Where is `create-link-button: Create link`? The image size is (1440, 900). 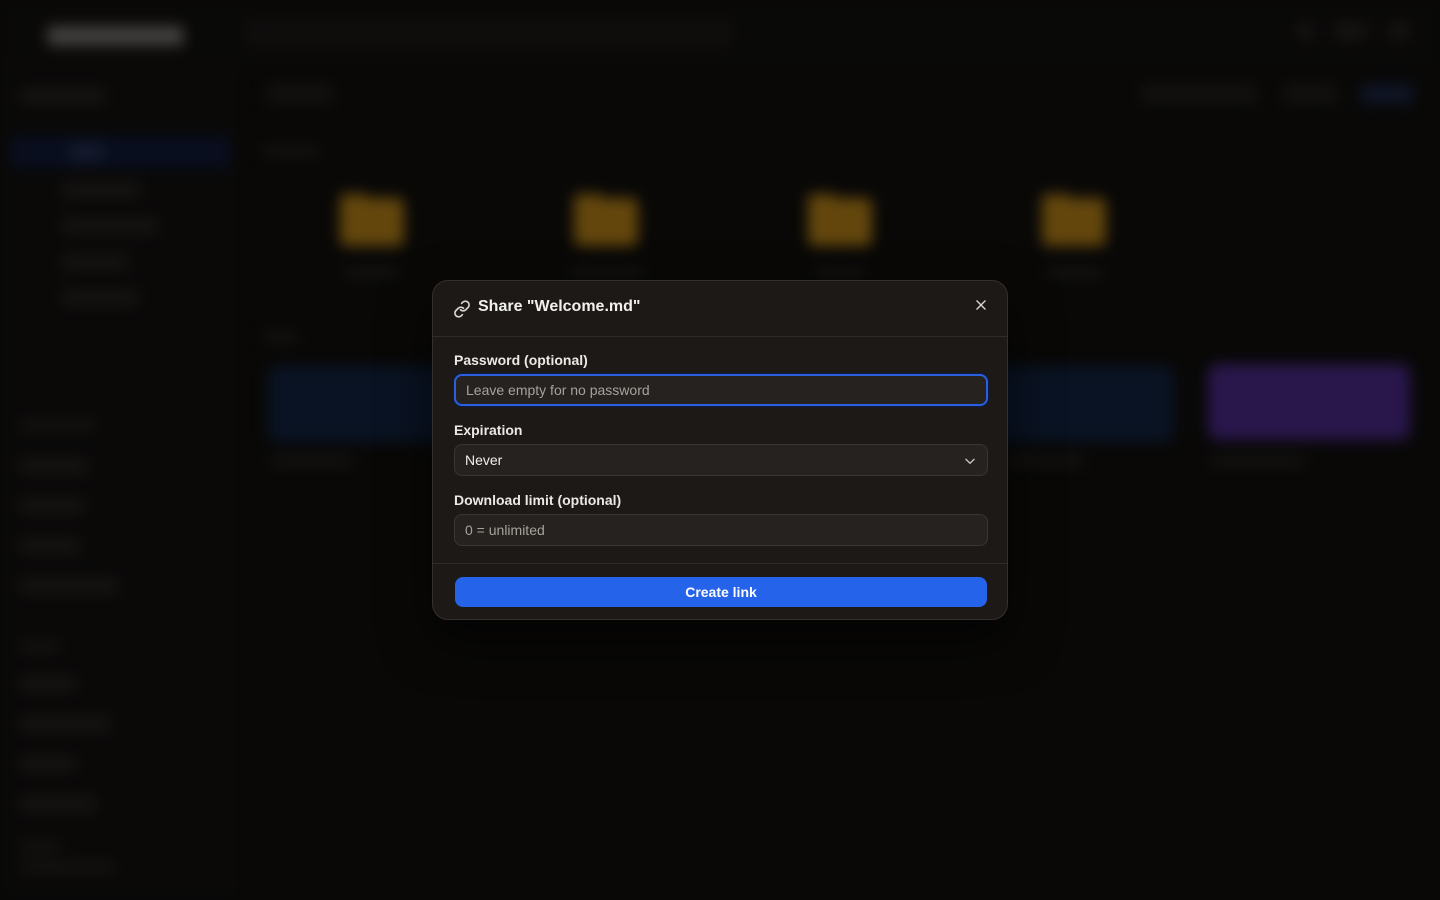
create-link-button: Create link is located at coordinates (721, 592).